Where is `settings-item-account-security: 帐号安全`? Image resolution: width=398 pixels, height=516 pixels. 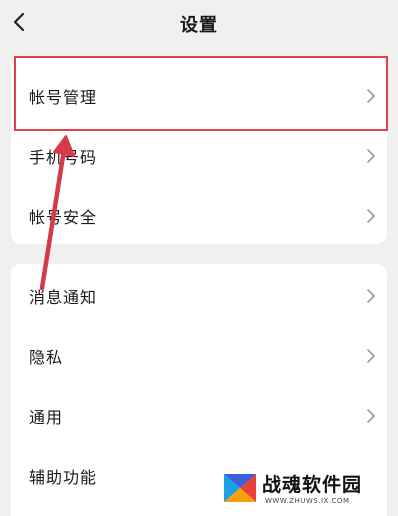
settings-item-account-security: 帐号安全 is located at coordinates (199, 216).